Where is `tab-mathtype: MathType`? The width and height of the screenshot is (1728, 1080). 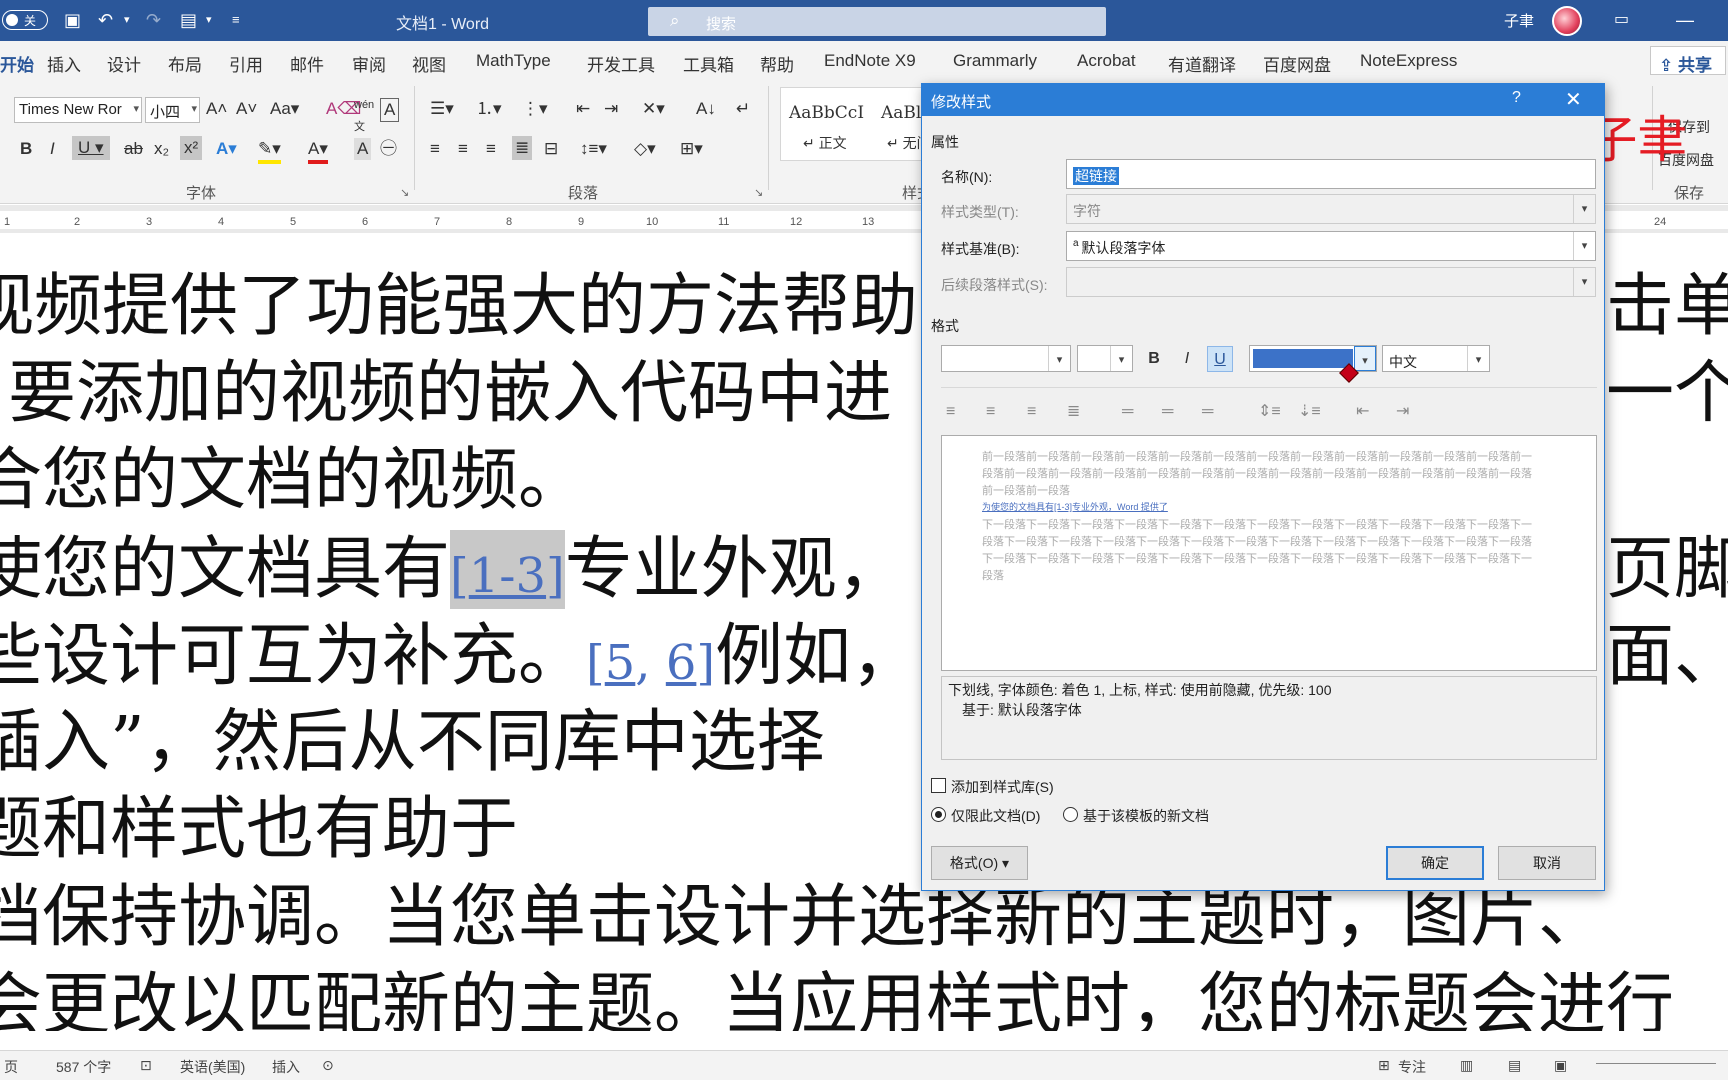
tab-mathtype: MathType is located at coordinates (513, 61).